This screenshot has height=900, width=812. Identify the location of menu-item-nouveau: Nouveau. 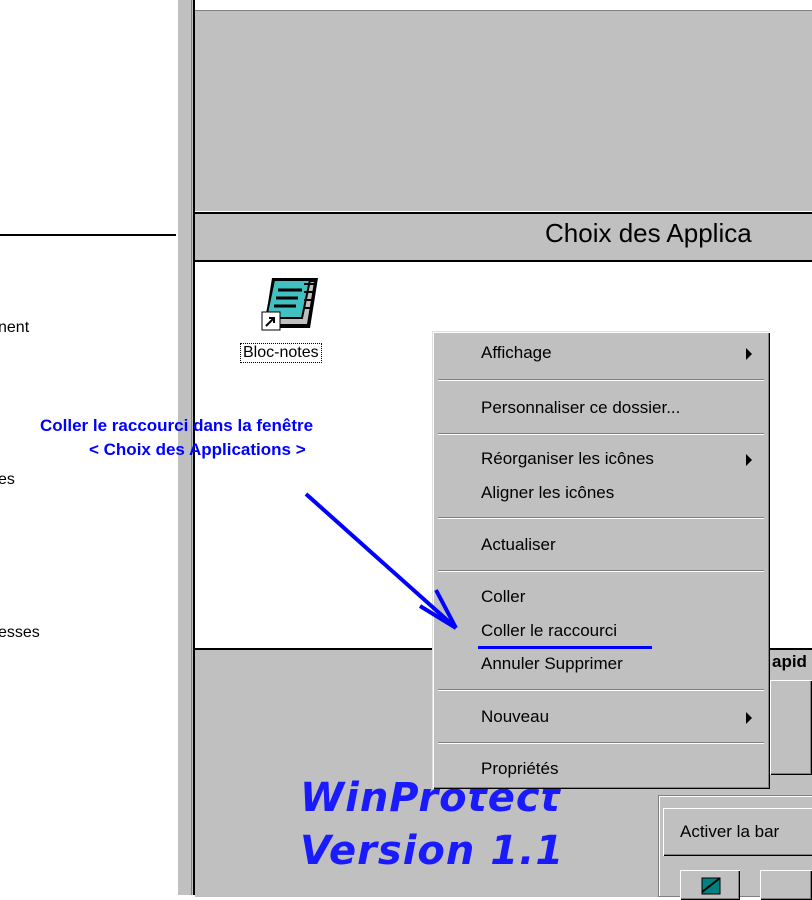
(515, 717).